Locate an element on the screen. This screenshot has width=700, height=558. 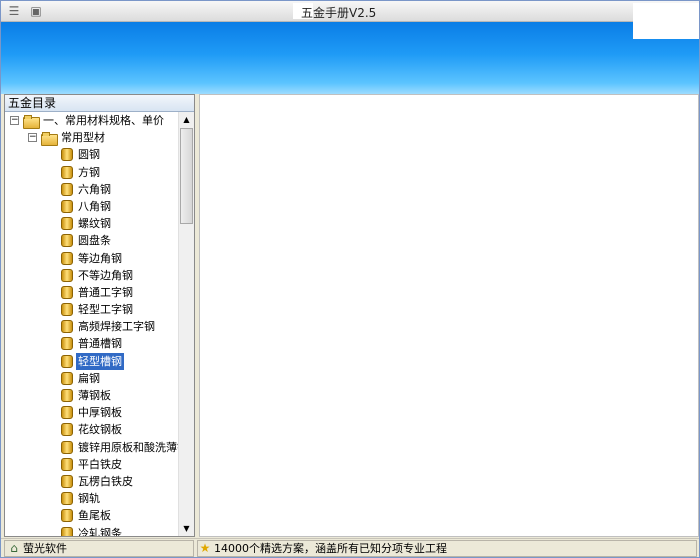
app-icon: ▣ is located at coordinates (36, 11).